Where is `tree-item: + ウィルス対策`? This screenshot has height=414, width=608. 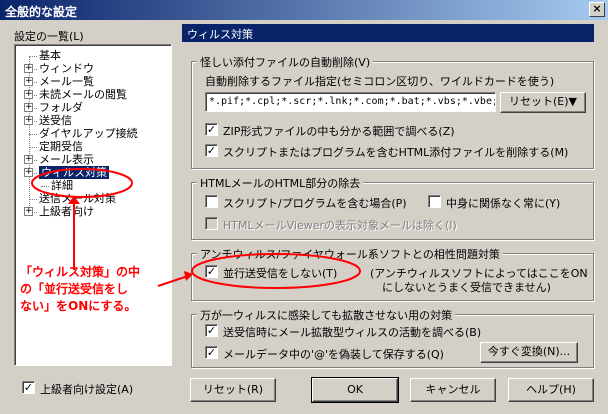 tree-item: + ウィルス対策 is located at coordinates (66, 173).